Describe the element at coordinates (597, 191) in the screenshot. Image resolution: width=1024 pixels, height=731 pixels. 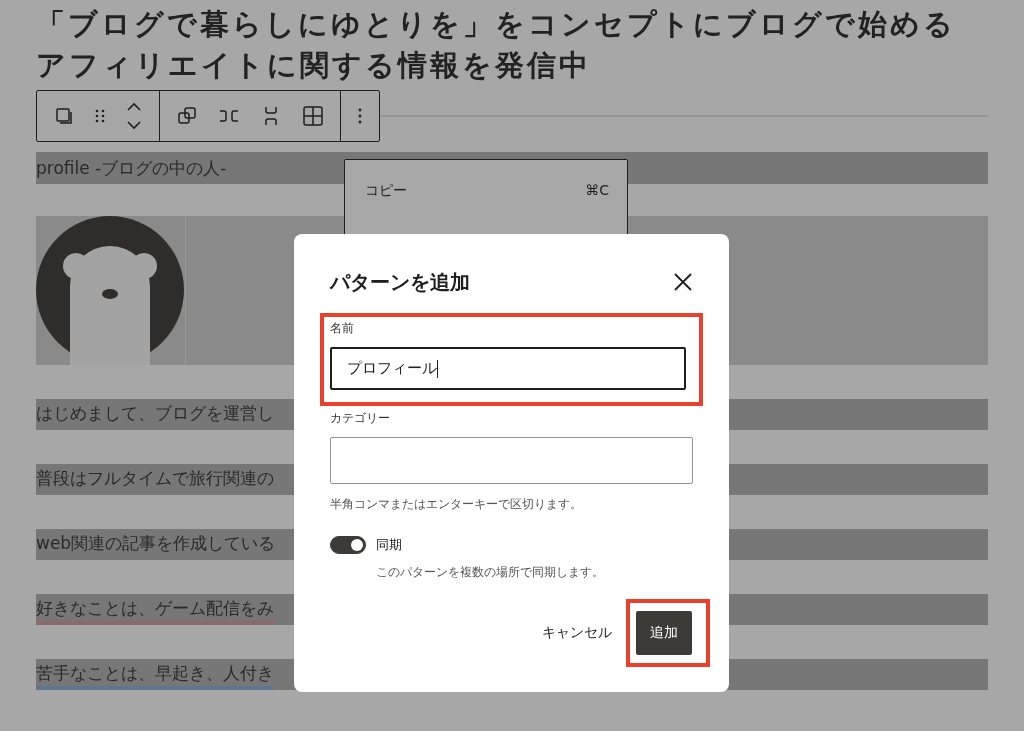
I see `shortcut-text: ⌘C` at that location.